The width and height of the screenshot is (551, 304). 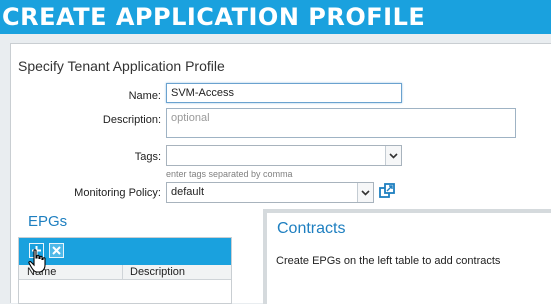 I want to click on monitoring-policy-select: default, so click(x=270, y=192).